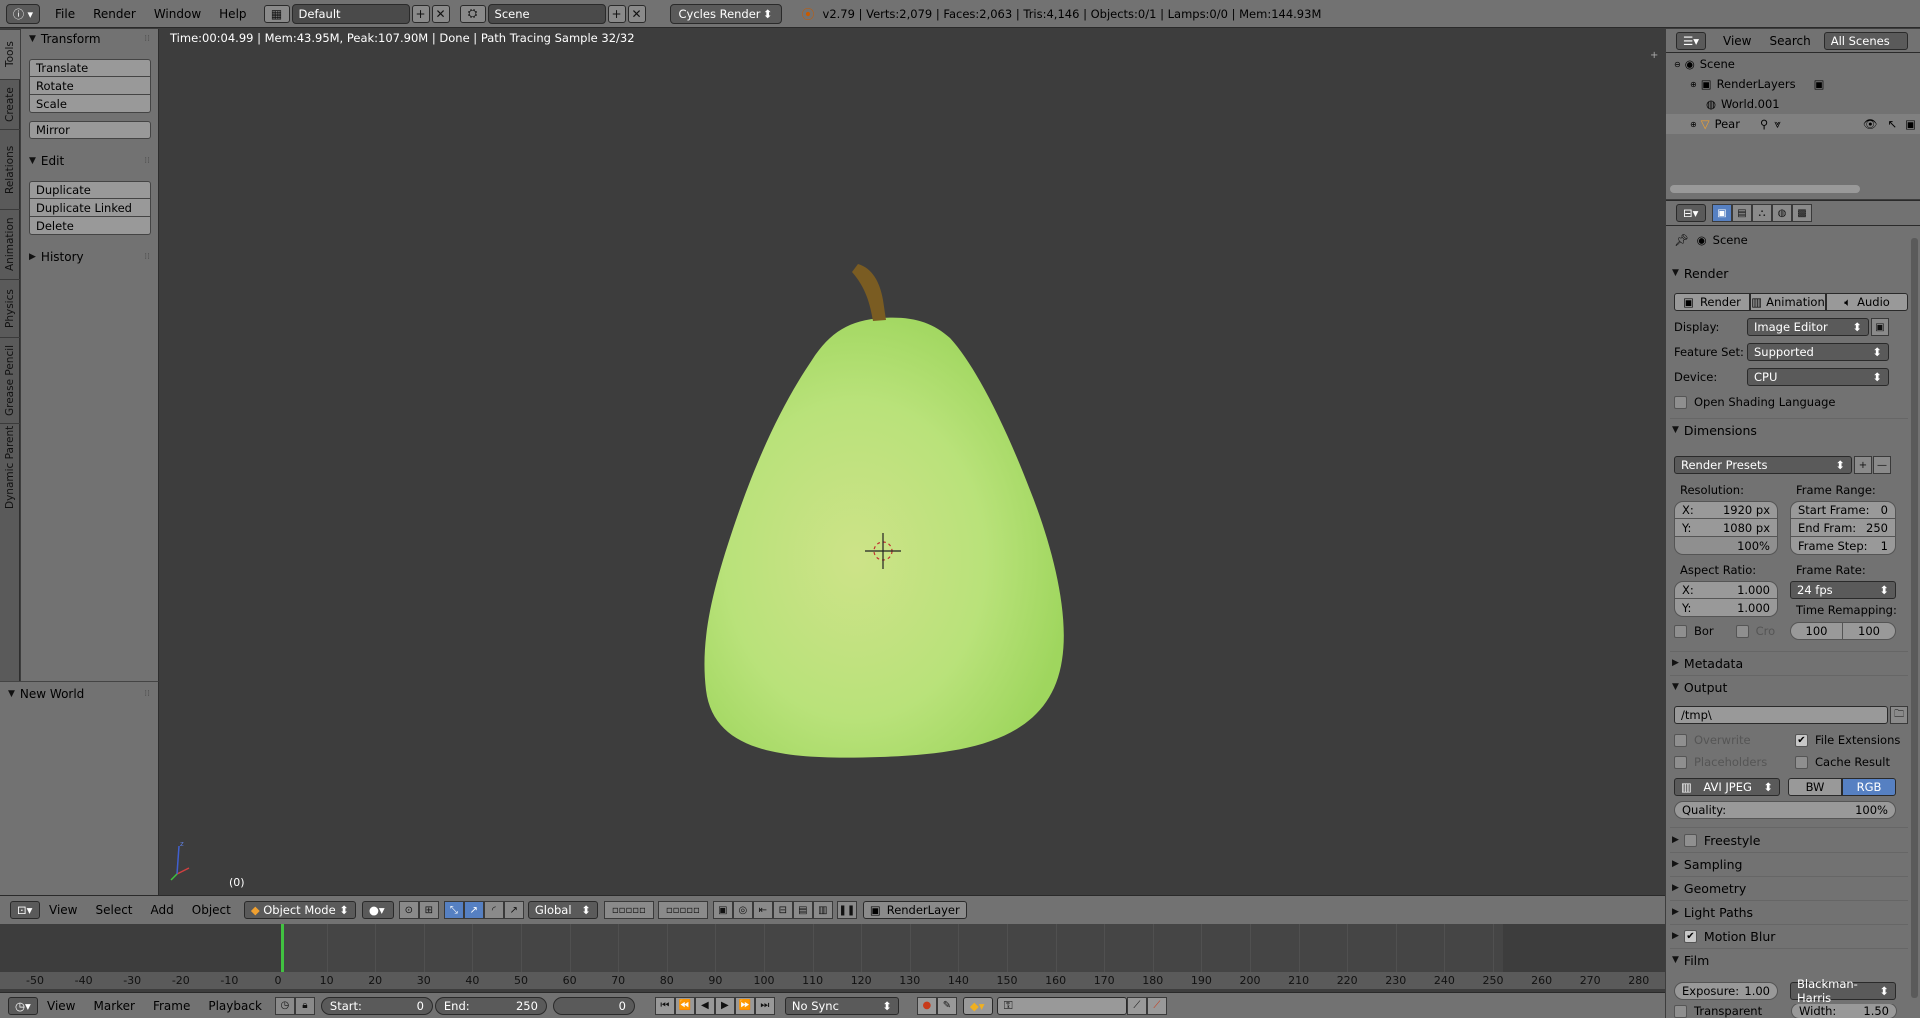  Describe the element at coordinates (493, 910) in the screenshot. I see `rotate-manipulator-icon: ◜` at that location.